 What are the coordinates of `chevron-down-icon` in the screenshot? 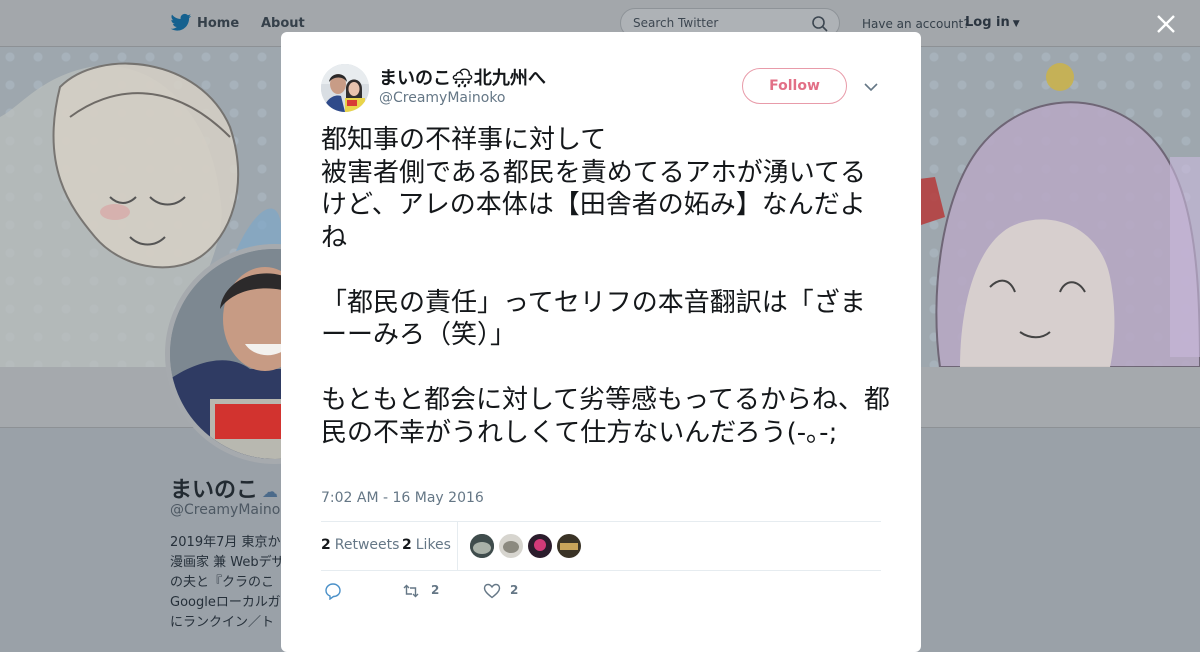 It's located at (871, 87).